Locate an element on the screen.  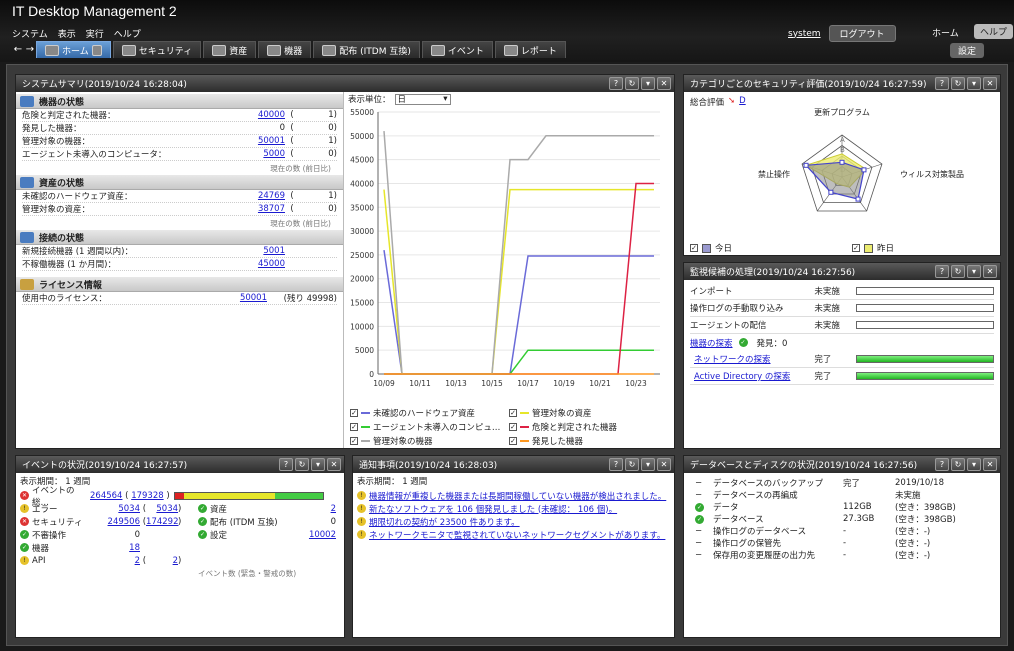
menu-help: ヘルプ is located at coordinates (127, 33).